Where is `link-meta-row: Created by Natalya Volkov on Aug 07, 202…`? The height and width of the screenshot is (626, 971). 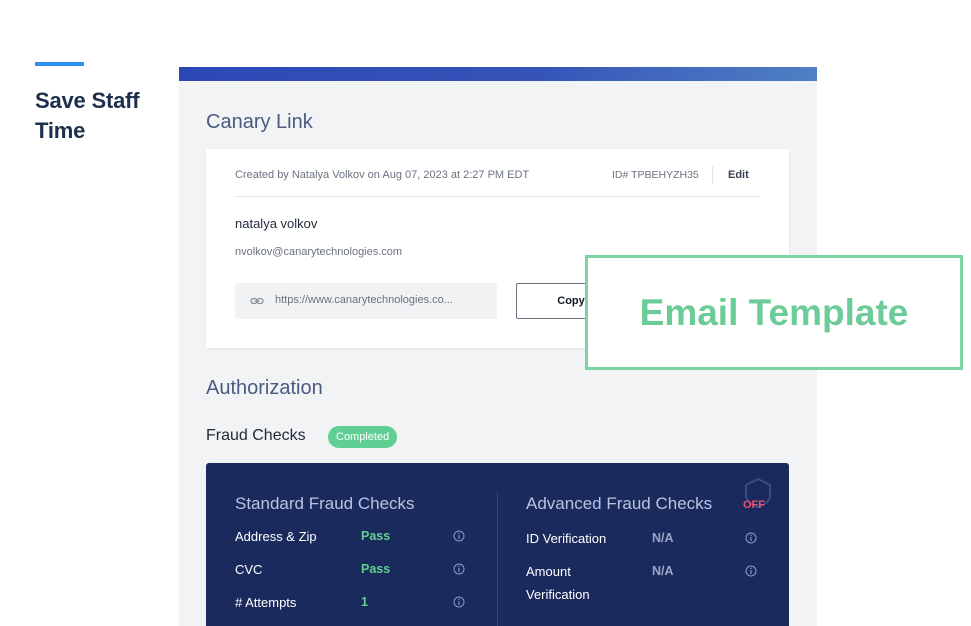
link-meta-row: Created by Natalya Volkov on Aug 07, 202… is located at coordinates (497, 181).